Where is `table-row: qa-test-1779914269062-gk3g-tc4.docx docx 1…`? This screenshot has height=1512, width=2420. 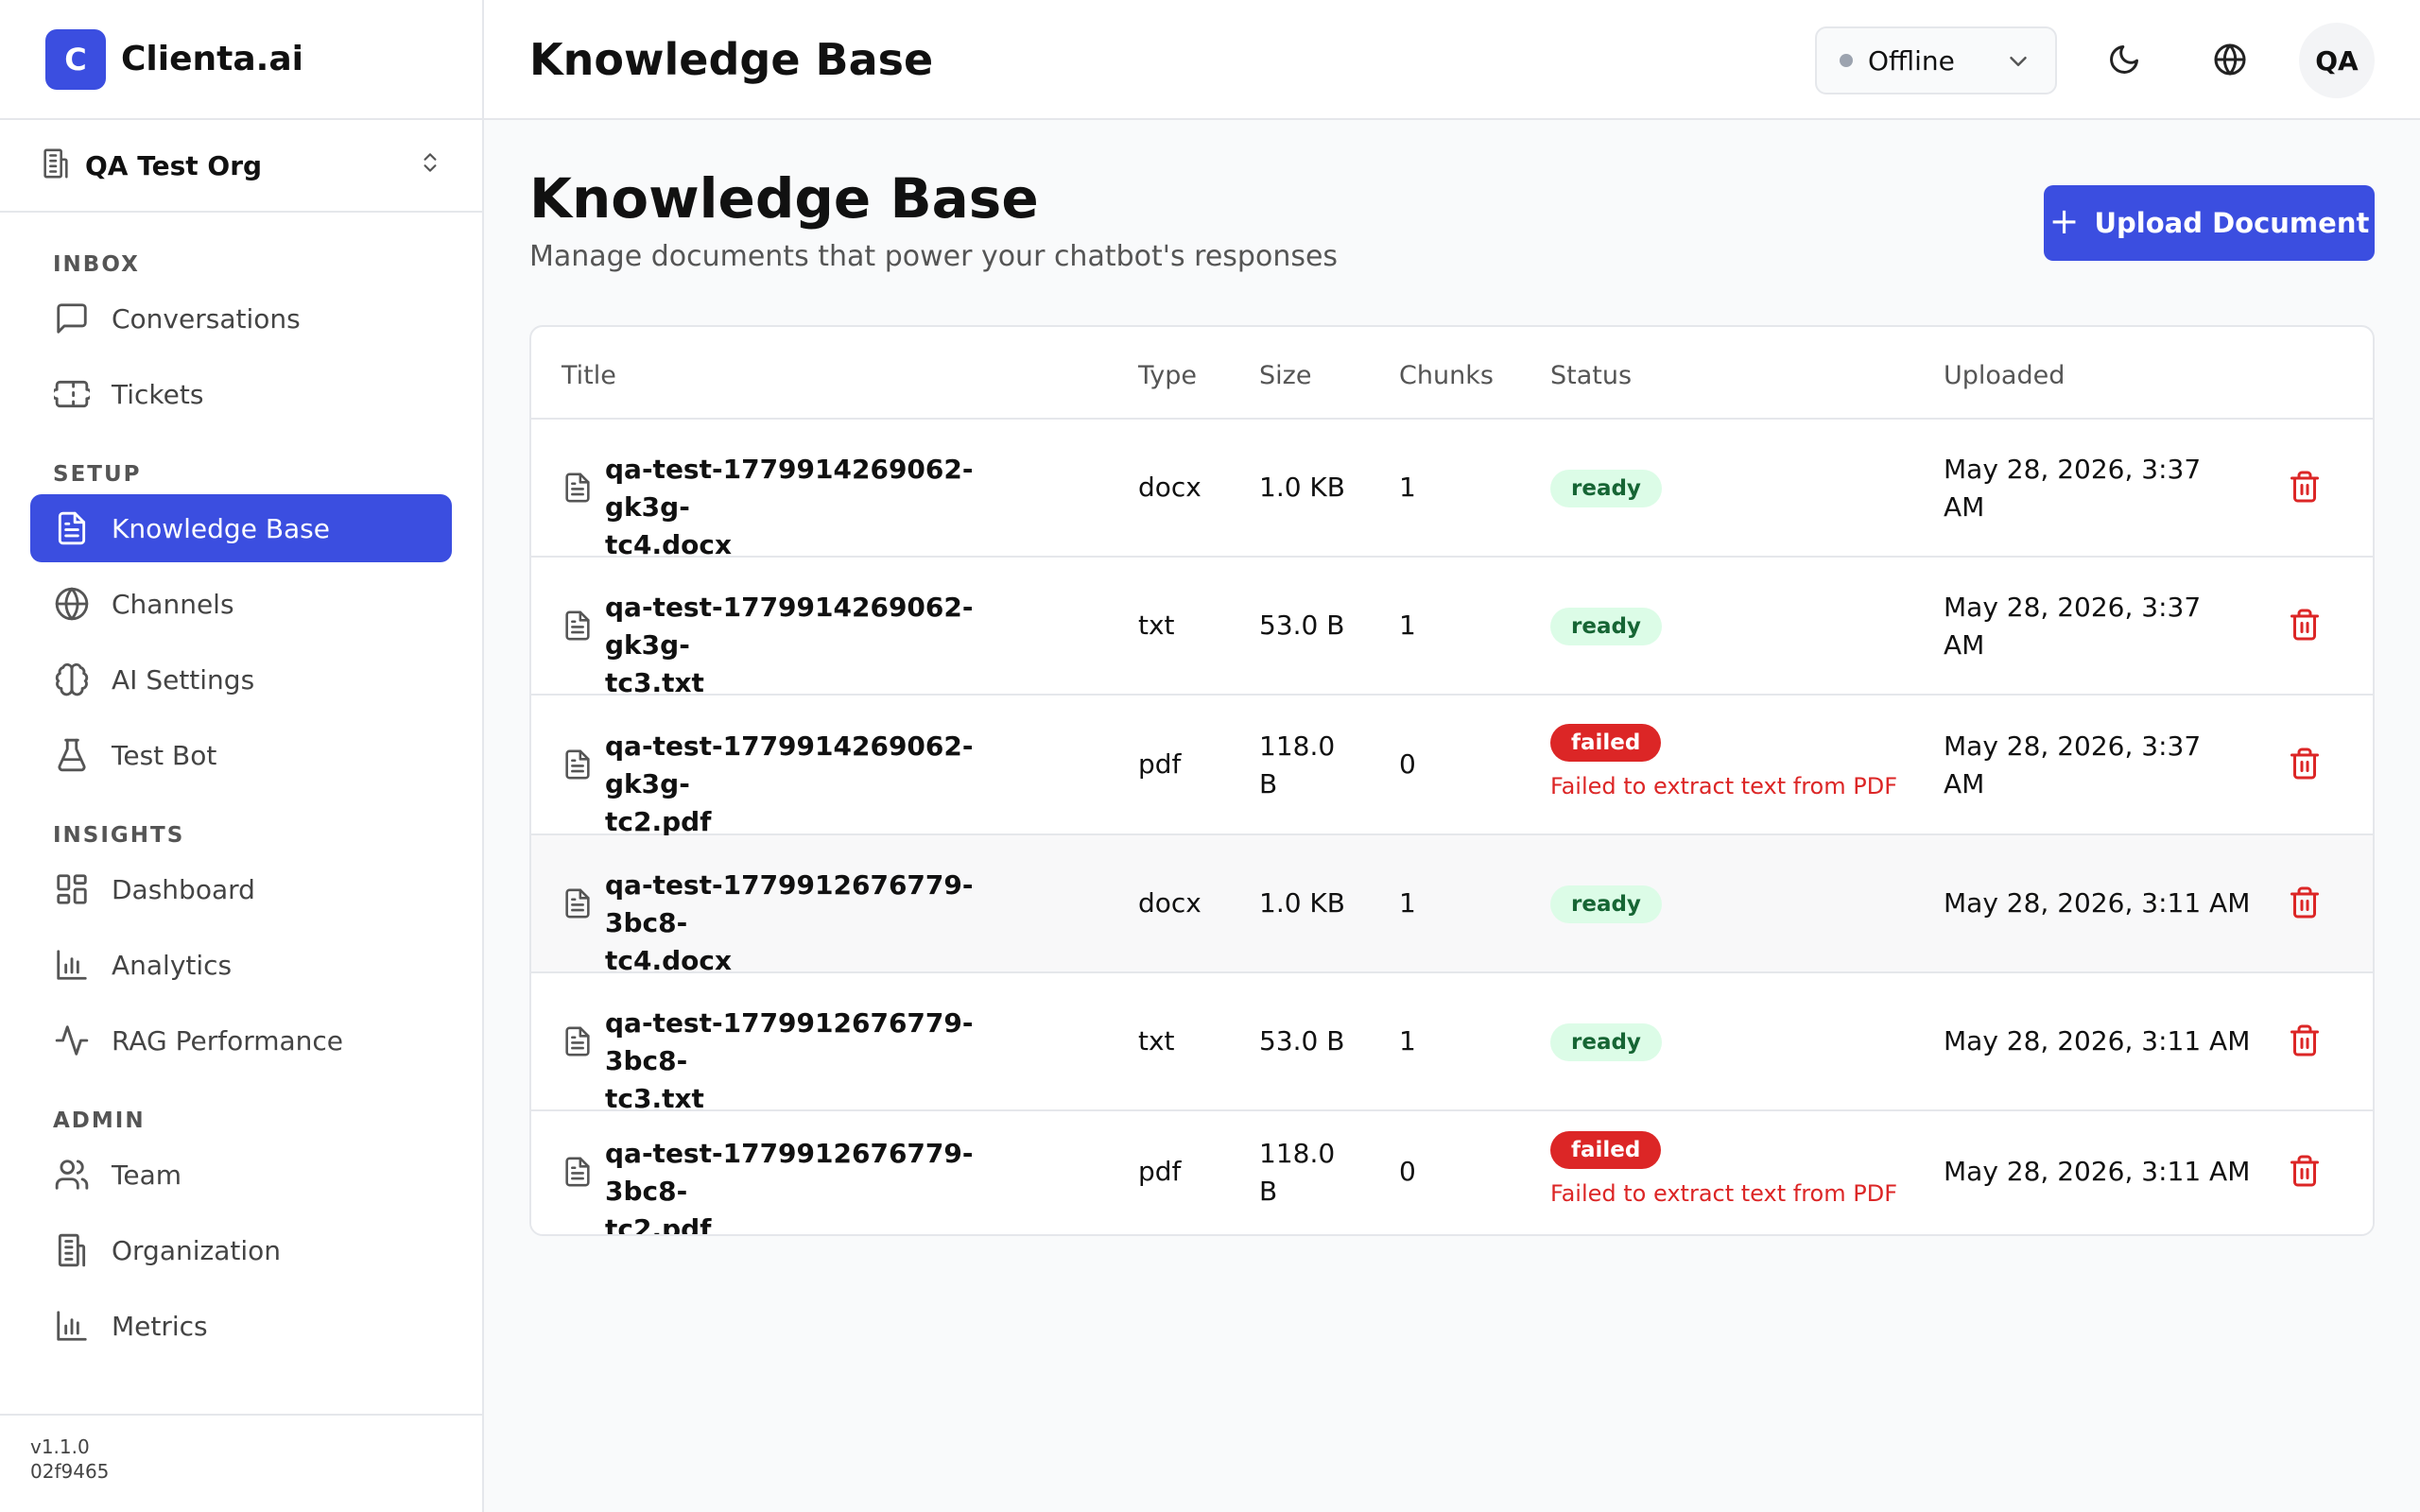 table-row: qa-test-1779914269062-gk3g-tc4.docx docx 1… is located at coordinates (1452, 490).